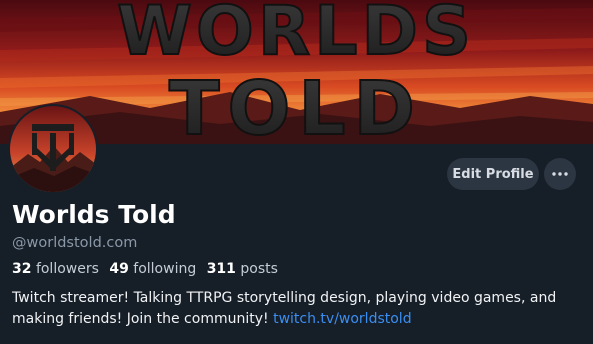  I want to click on more-dots-icon, so click(560, 174).